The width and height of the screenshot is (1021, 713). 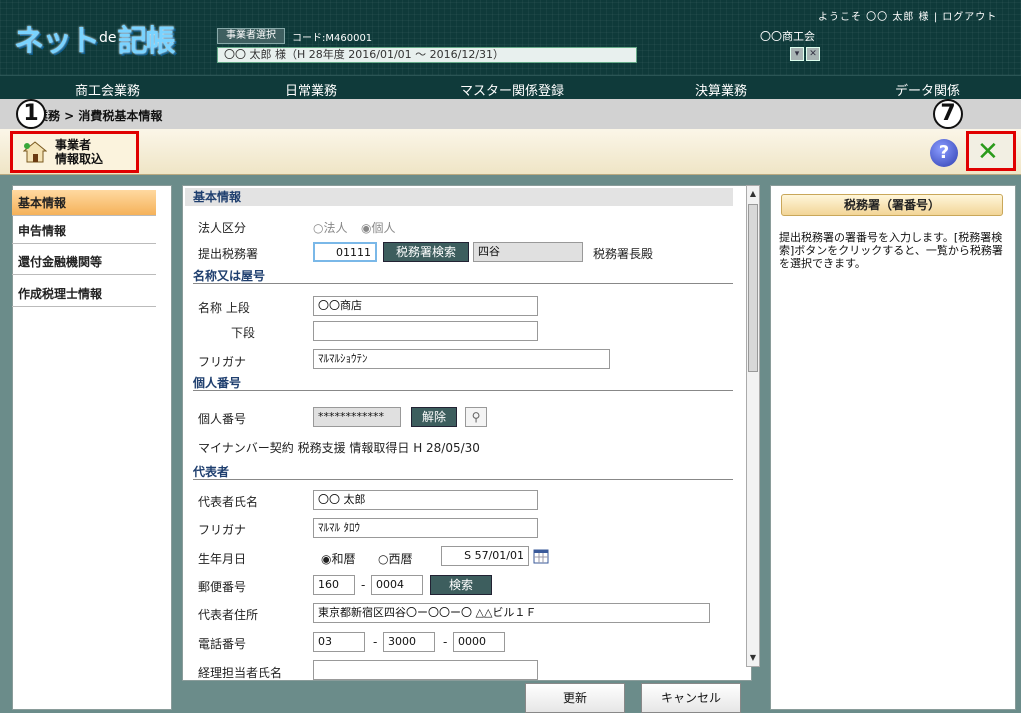 What do you see at coordinates (479, 642) in the screenshot?
I see `phone-3-input: 0000` at bounding box center [479, 642].